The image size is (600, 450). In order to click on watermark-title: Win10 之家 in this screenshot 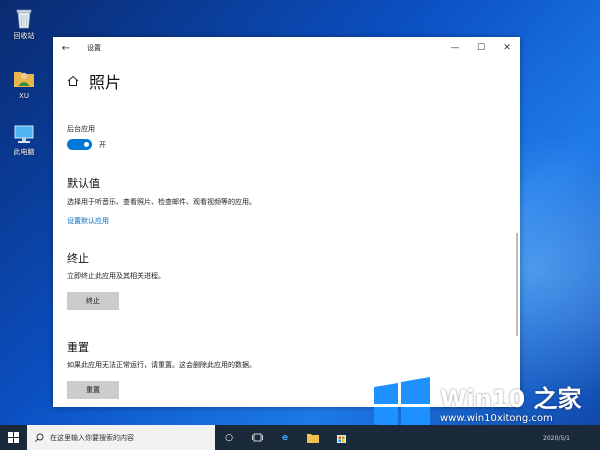, I will do `click(511, 399)`.